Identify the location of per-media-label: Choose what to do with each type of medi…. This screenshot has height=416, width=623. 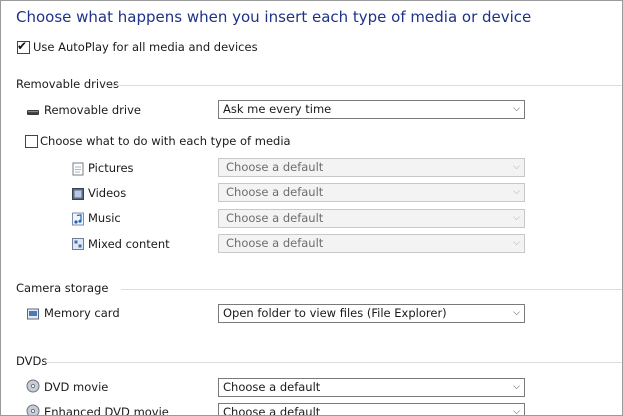
(165, 141).